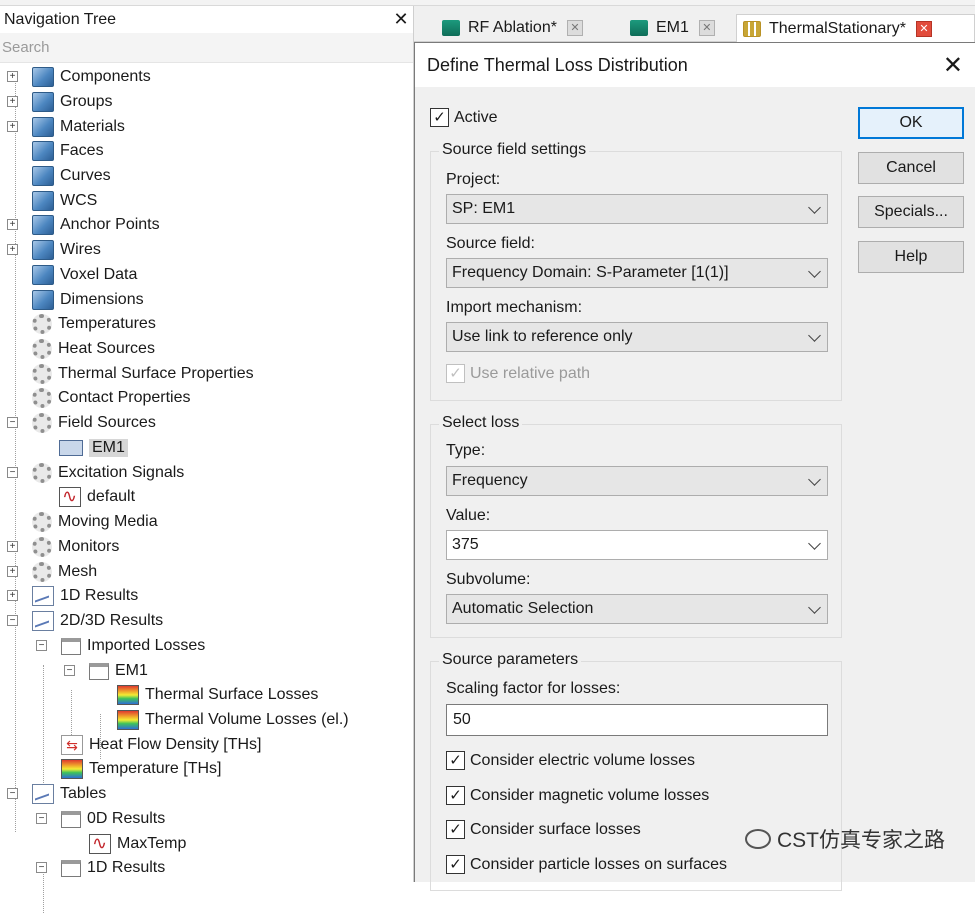 The height and width of the screenshot is (913, 975). What do you see at coordinates (206, 48) in the screenshot?
I see `nav-search-input: Search` at bounding box center [206, 48].